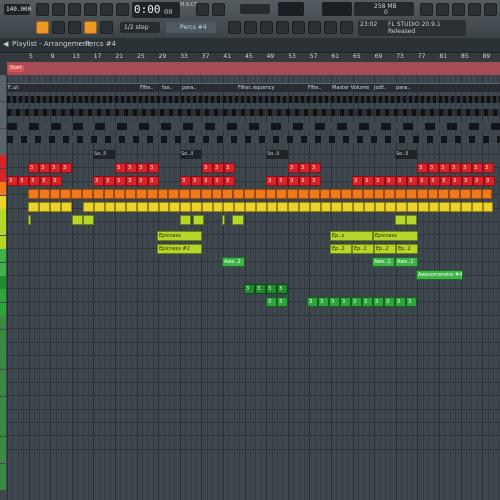 The height and width of the screenshot is (500, 500). What do you see at coordinates (346, 27) in the screenshot?
I see `project-info-icon` at bounding box center [346, 27].